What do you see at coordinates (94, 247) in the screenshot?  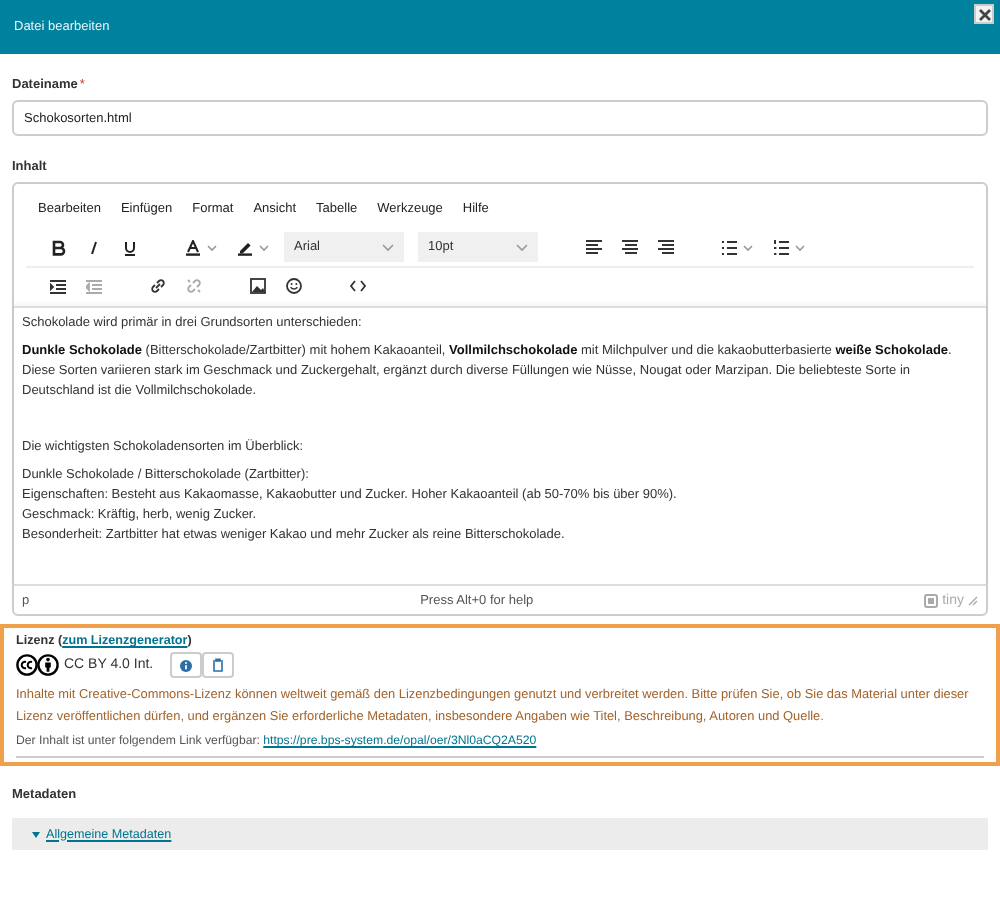 I see `italic-icon` at bounding box center [94, 247].